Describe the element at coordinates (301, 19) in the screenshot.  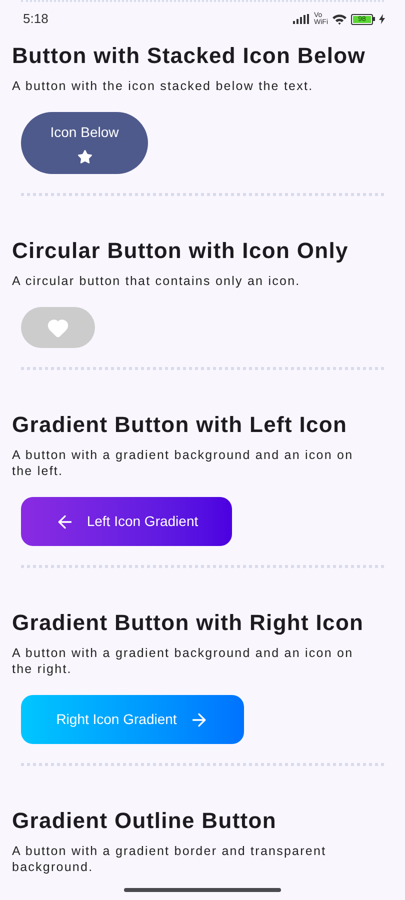
I see `signal-icon` at that location.